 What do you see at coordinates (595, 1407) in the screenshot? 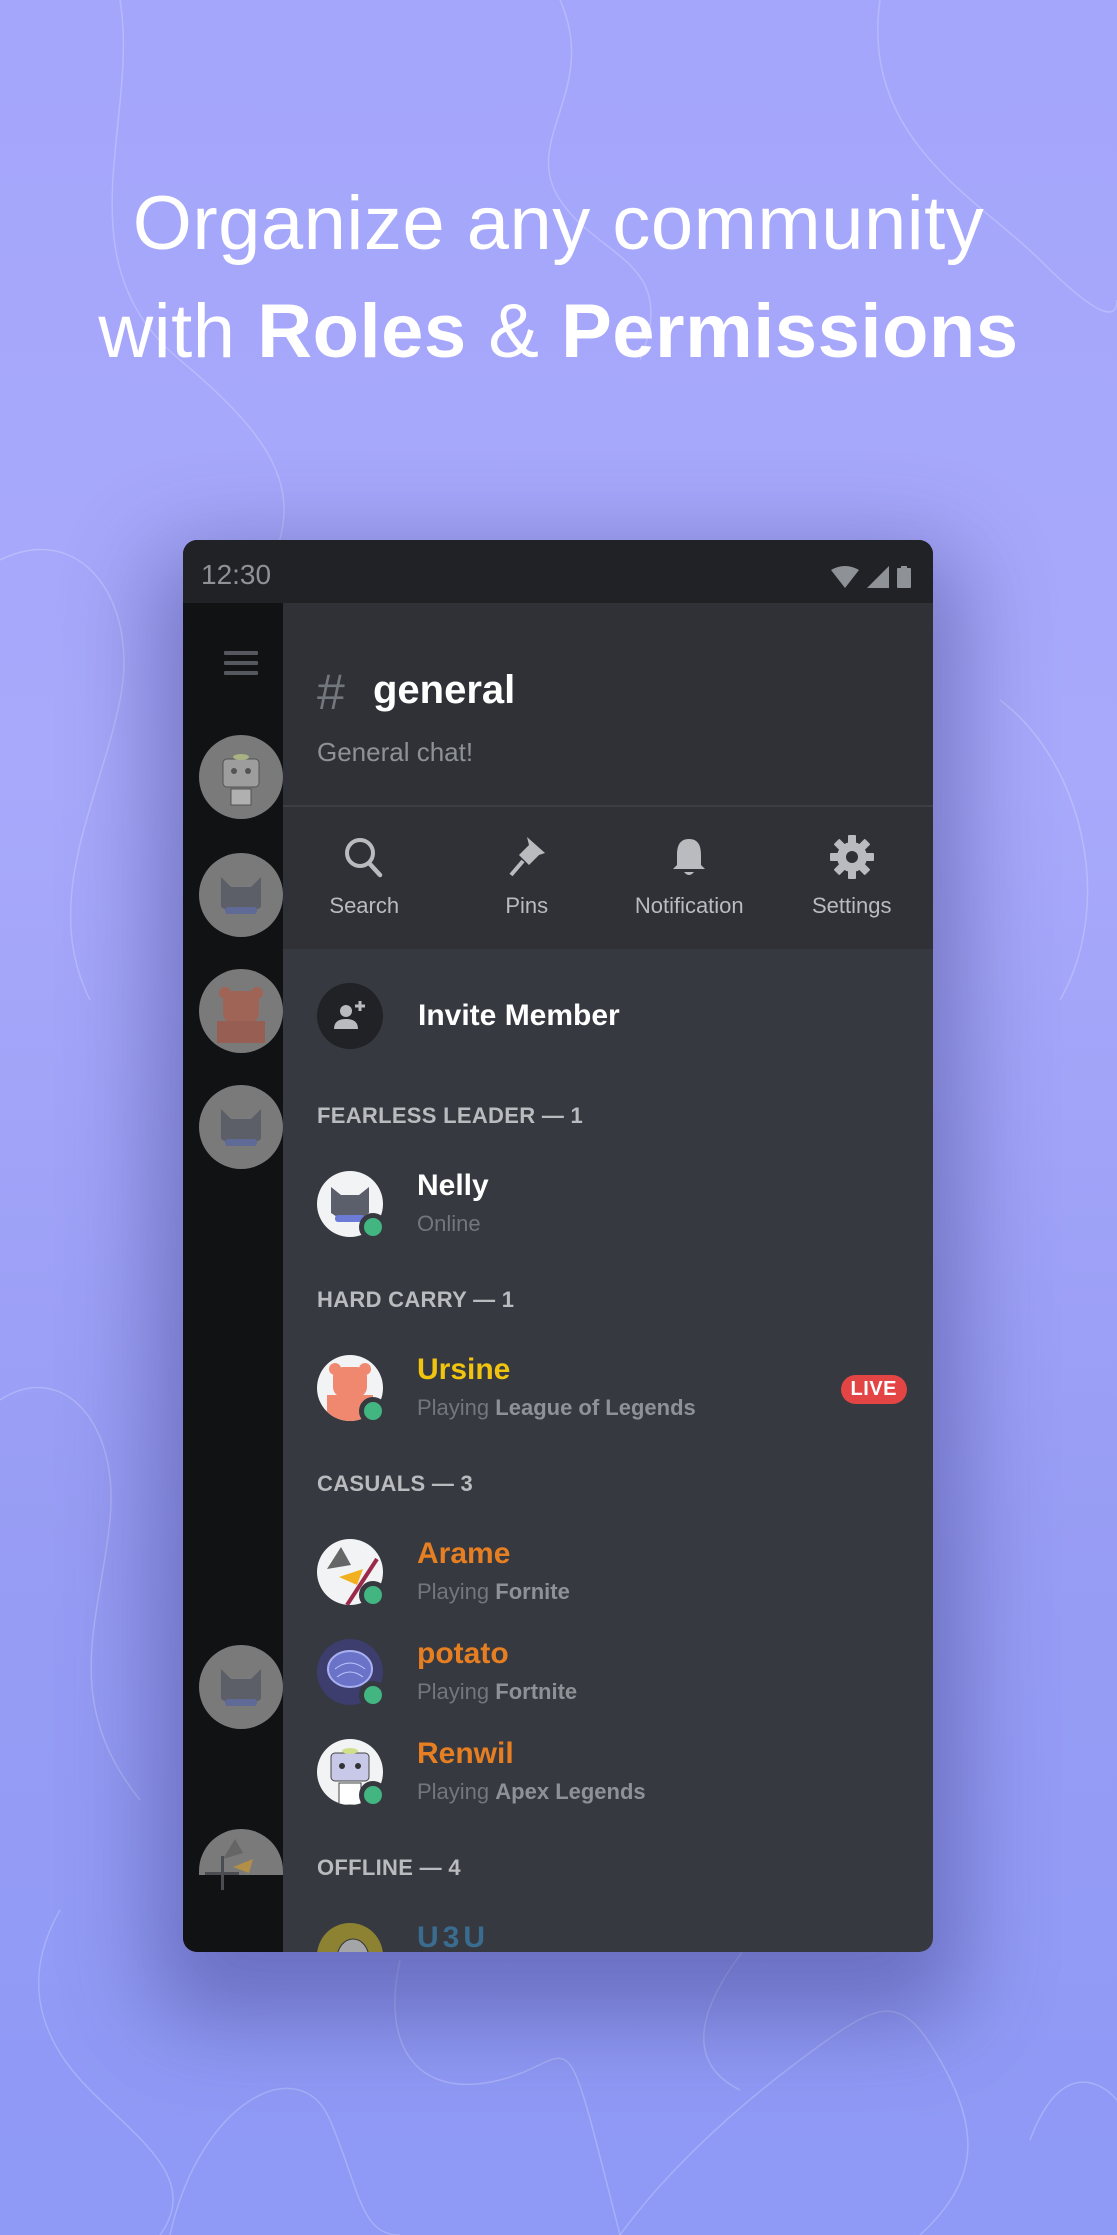
I see `activity-game: League of Legends` at bounding box center [595, 1407].